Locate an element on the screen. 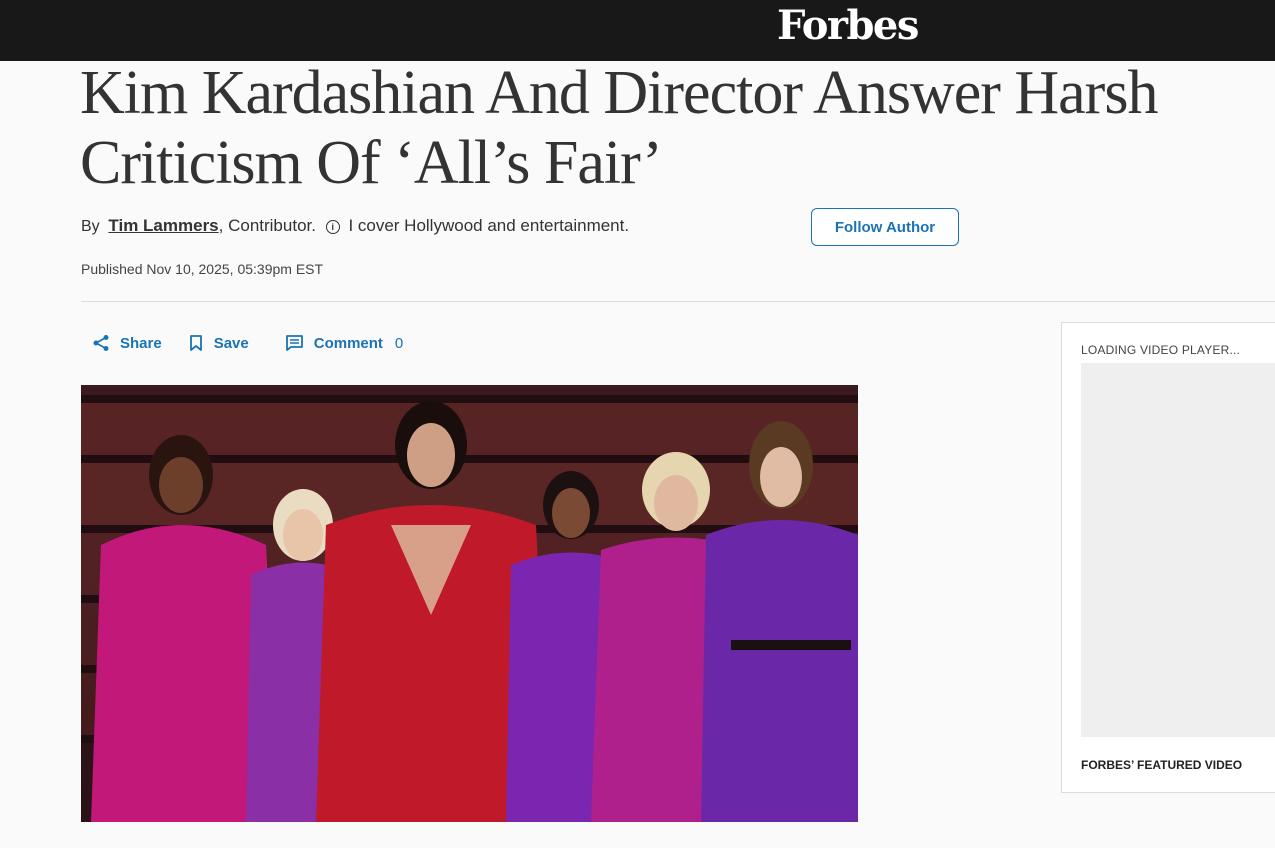 This screenshot has height=848, width=1275. byline-prefix: By is located at coordinates (90, 226).